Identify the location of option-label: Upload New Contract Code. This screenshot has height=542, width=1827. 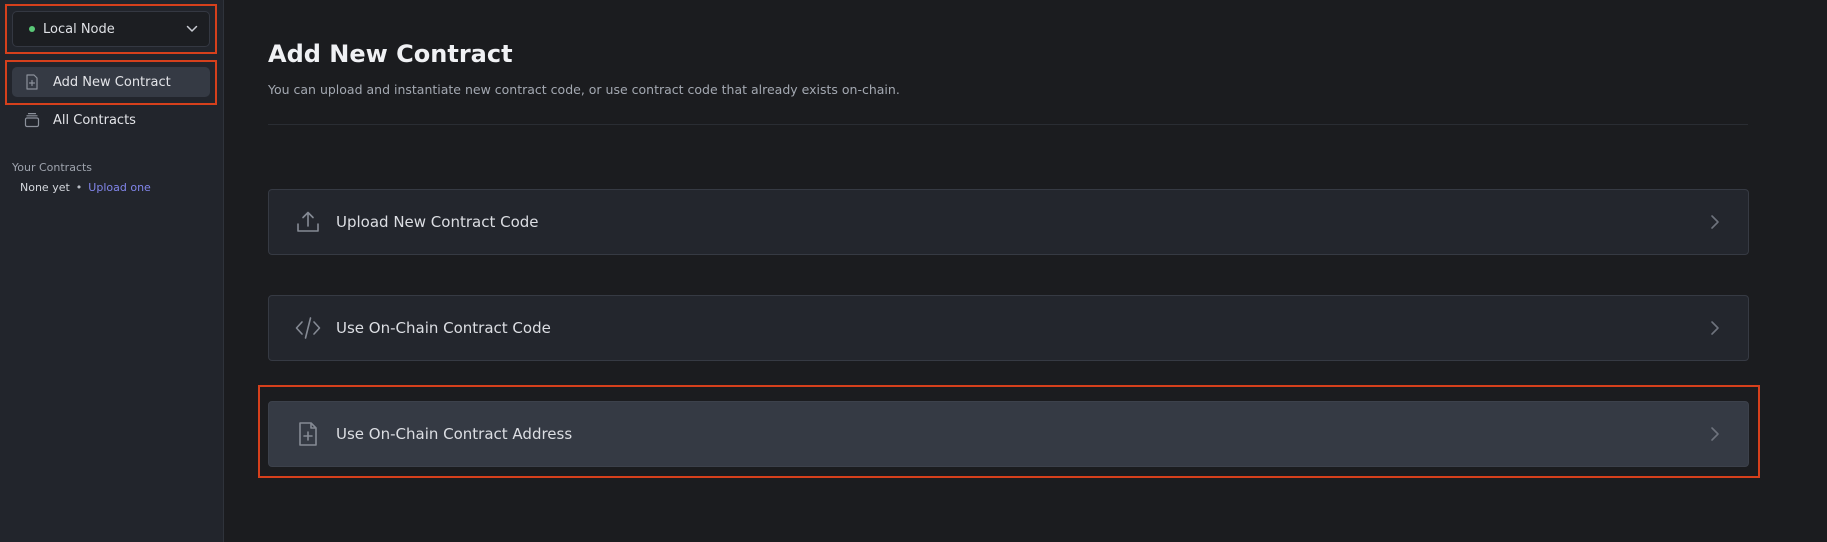
(437, 222).